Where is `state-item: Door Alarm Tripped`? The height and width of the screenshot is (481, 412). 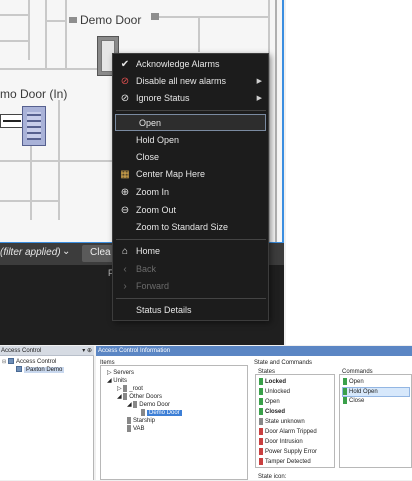 state-item: Door Alarm Tripped is located at coordinates (288, 432).